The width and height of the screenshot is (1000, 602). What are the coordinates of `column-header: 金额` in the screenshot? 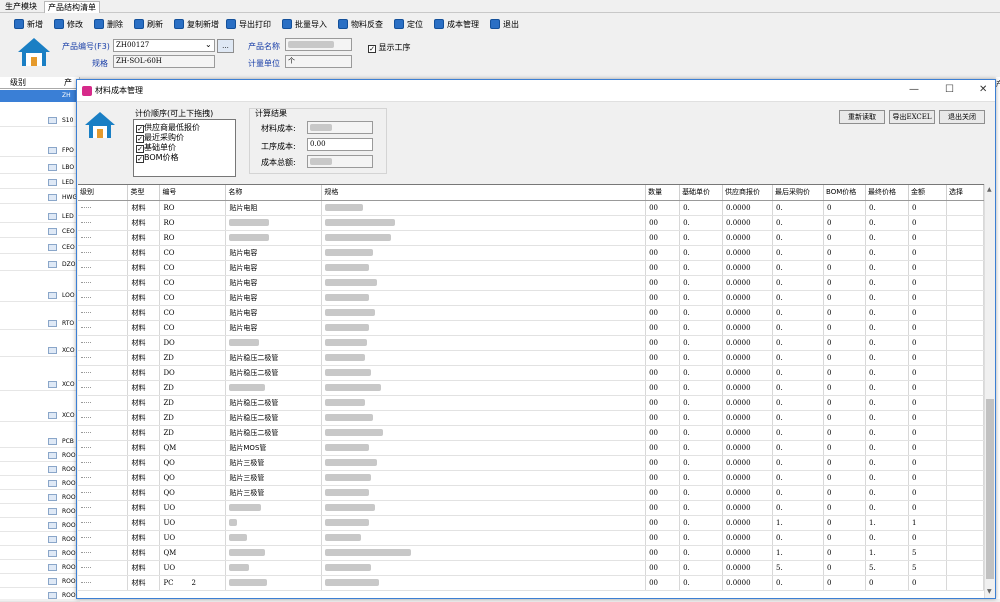 It's located at (927, 193).